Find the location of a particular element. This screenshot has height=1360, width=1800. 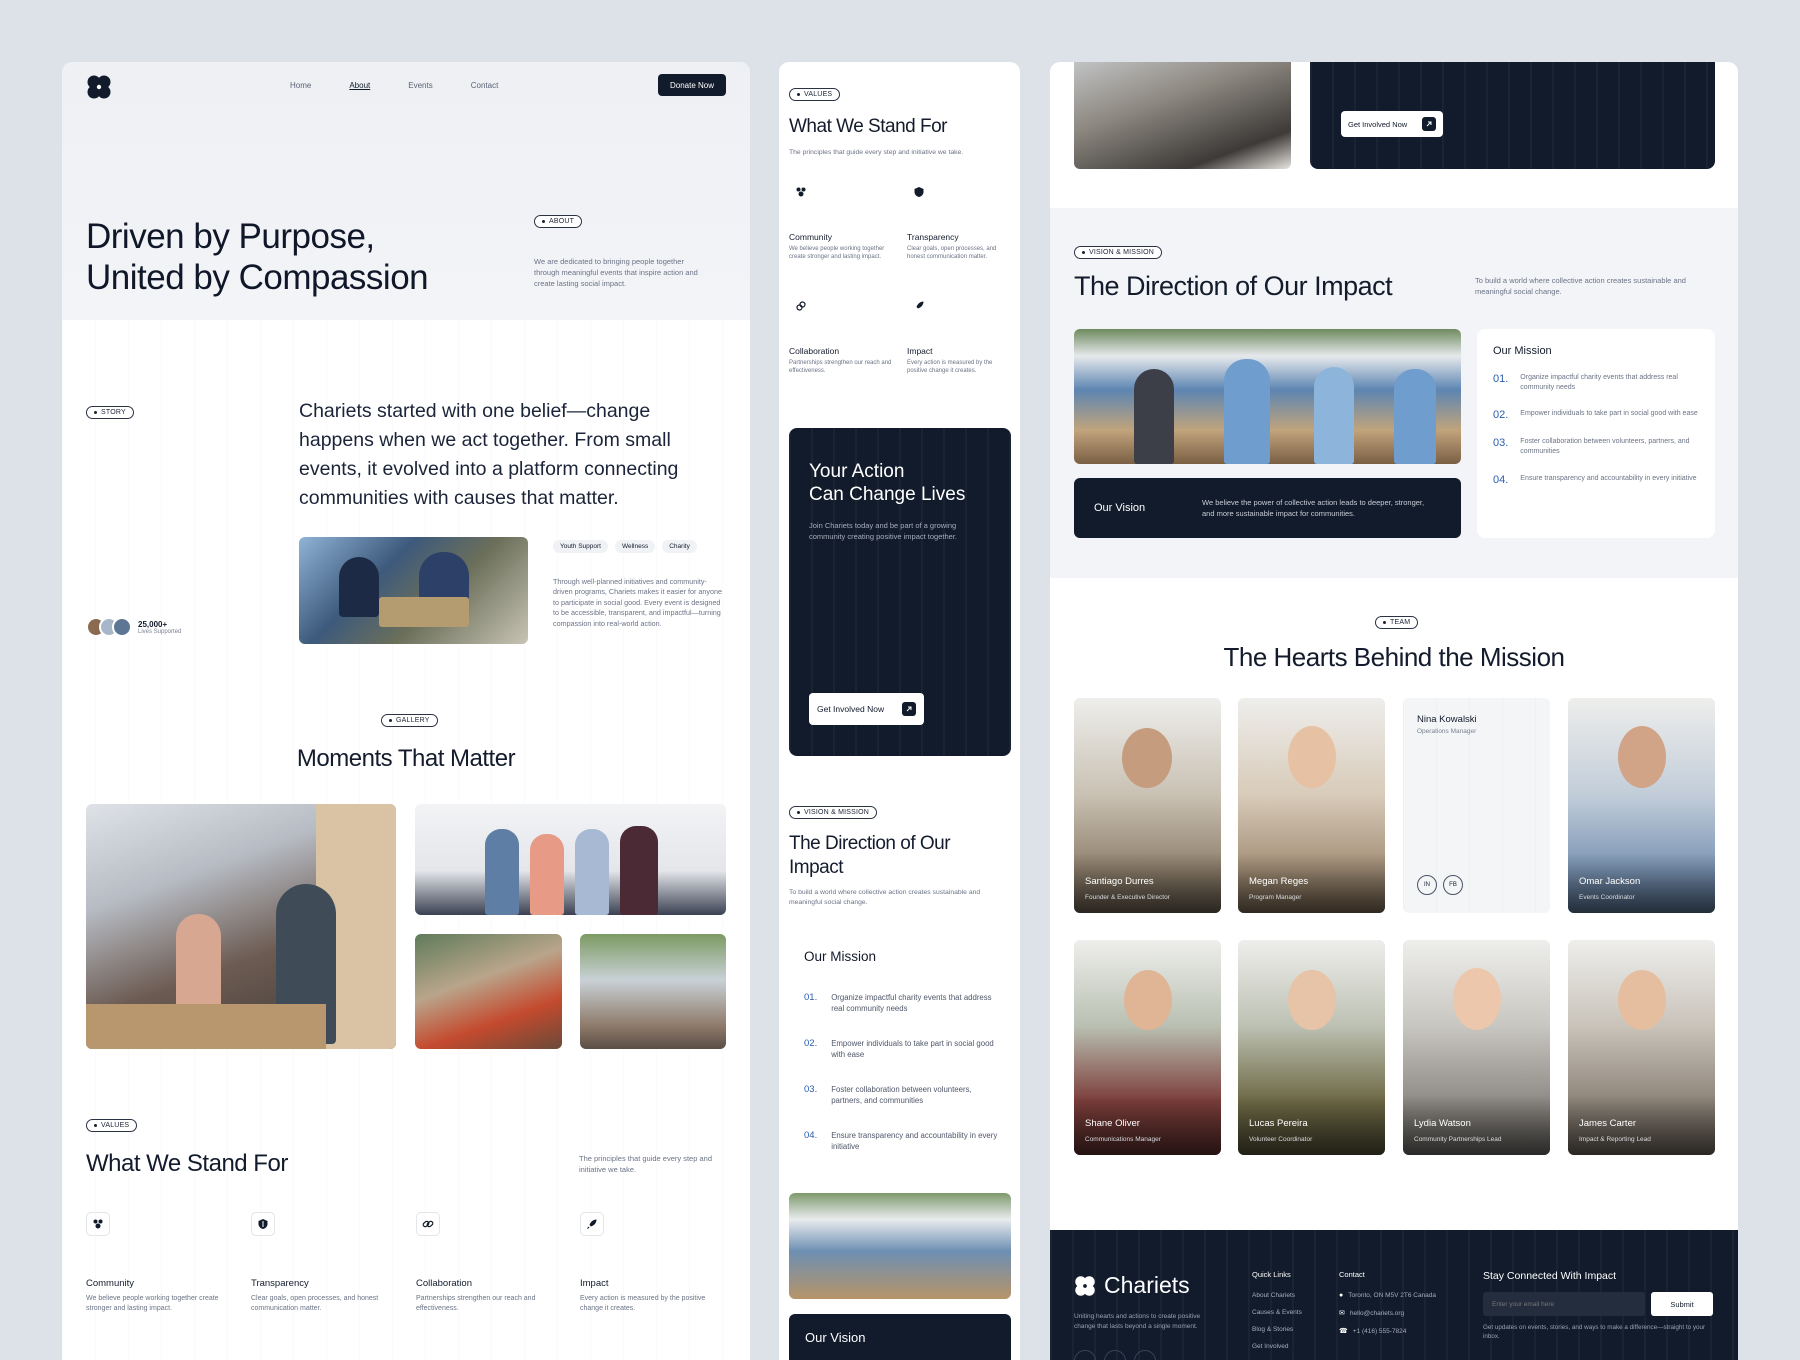

team-card: Omar Jackson Events Coordinator is located at coordinates (1641, 805).